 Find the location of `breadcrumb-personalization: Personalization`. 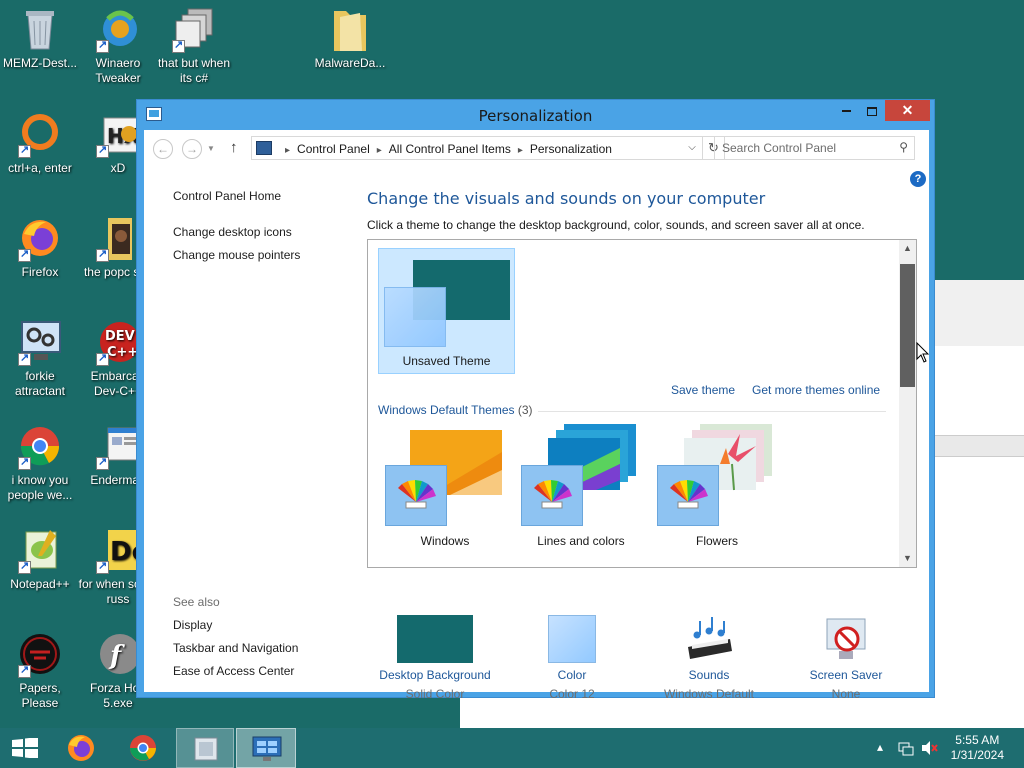

breadcrumb-personalization: Personalization is located at coordinates (571, 149).